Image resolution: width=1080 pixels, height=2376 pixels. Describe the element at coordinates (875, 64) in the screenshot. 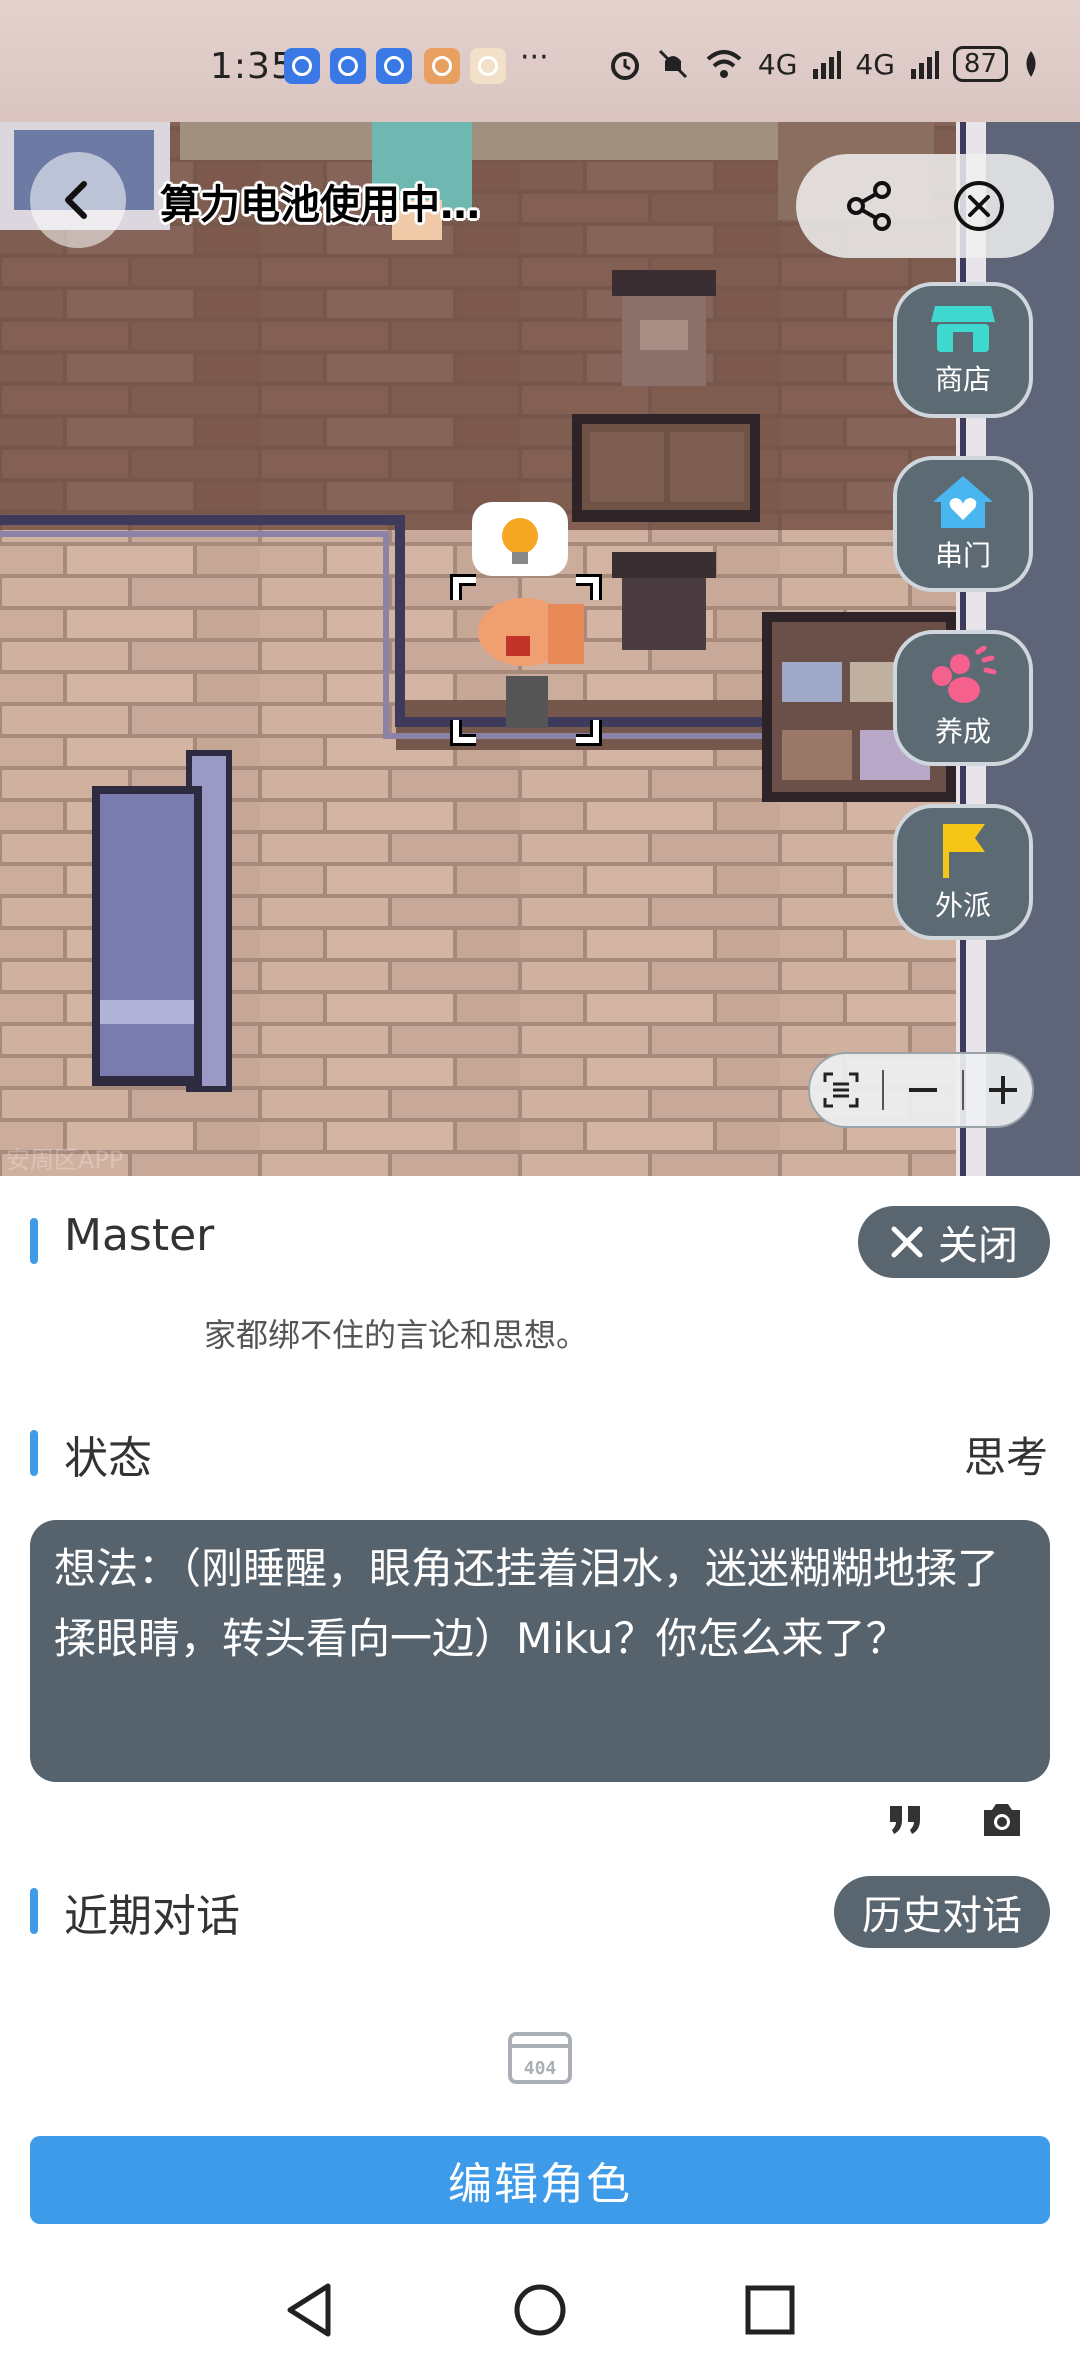

I see `signal-label-2: 4G` at that location.